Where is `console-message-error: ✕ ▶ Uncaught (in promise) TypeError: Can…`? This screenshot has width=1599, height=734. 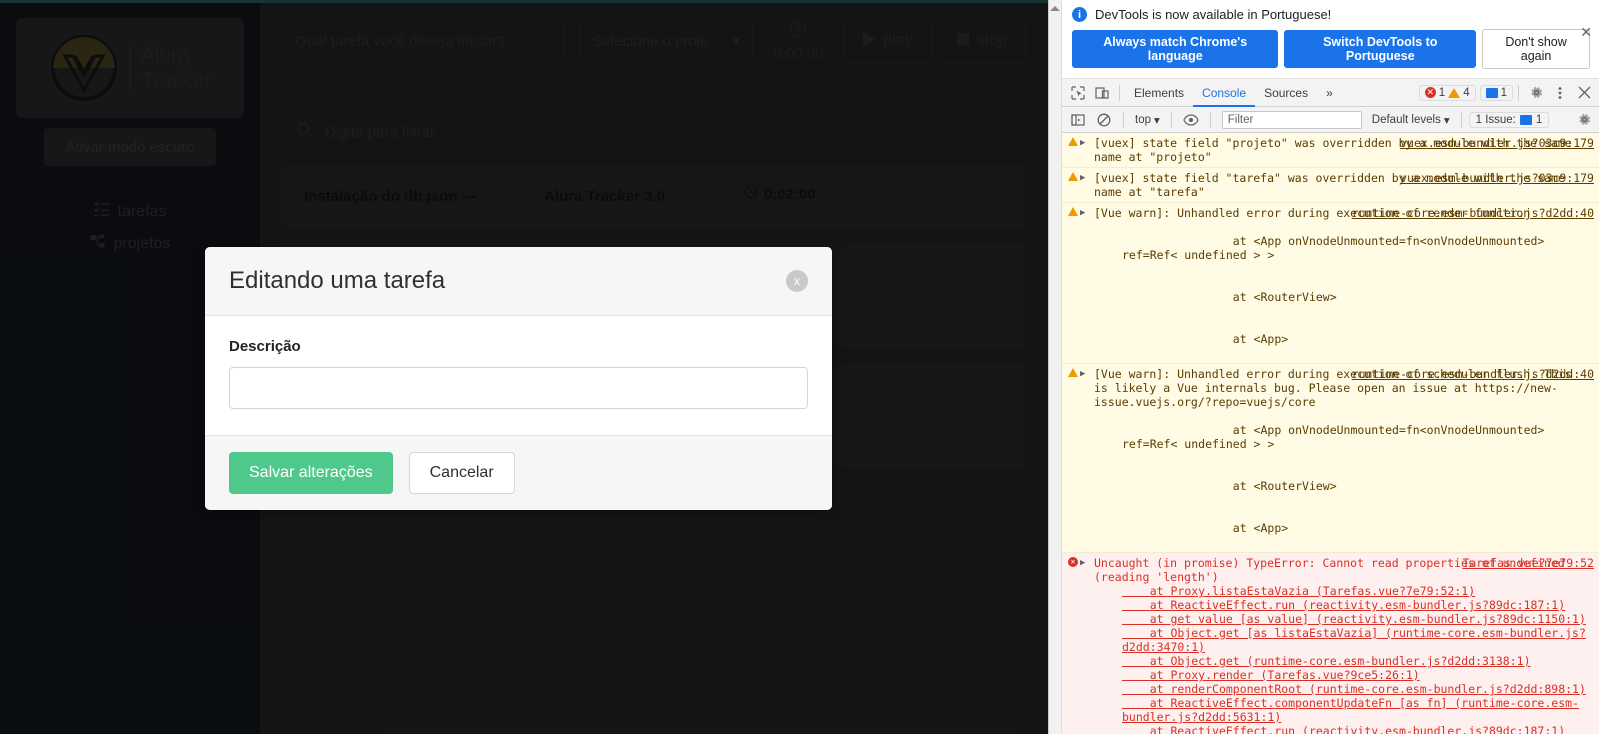 console-message-error: ✕ ▶ Uncaught (in promise) TypeError: Can… is located at coordinates (1330, 643).